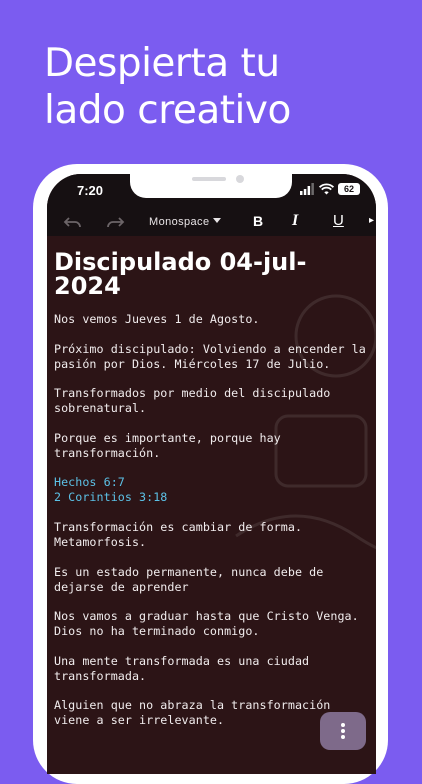 The width and height of the screenshot is (422, 784). What do you see at coordinates (167, 110) in the screenshot?
I see `promo-line-2: lado creativo` at bounding box center [167, 110].